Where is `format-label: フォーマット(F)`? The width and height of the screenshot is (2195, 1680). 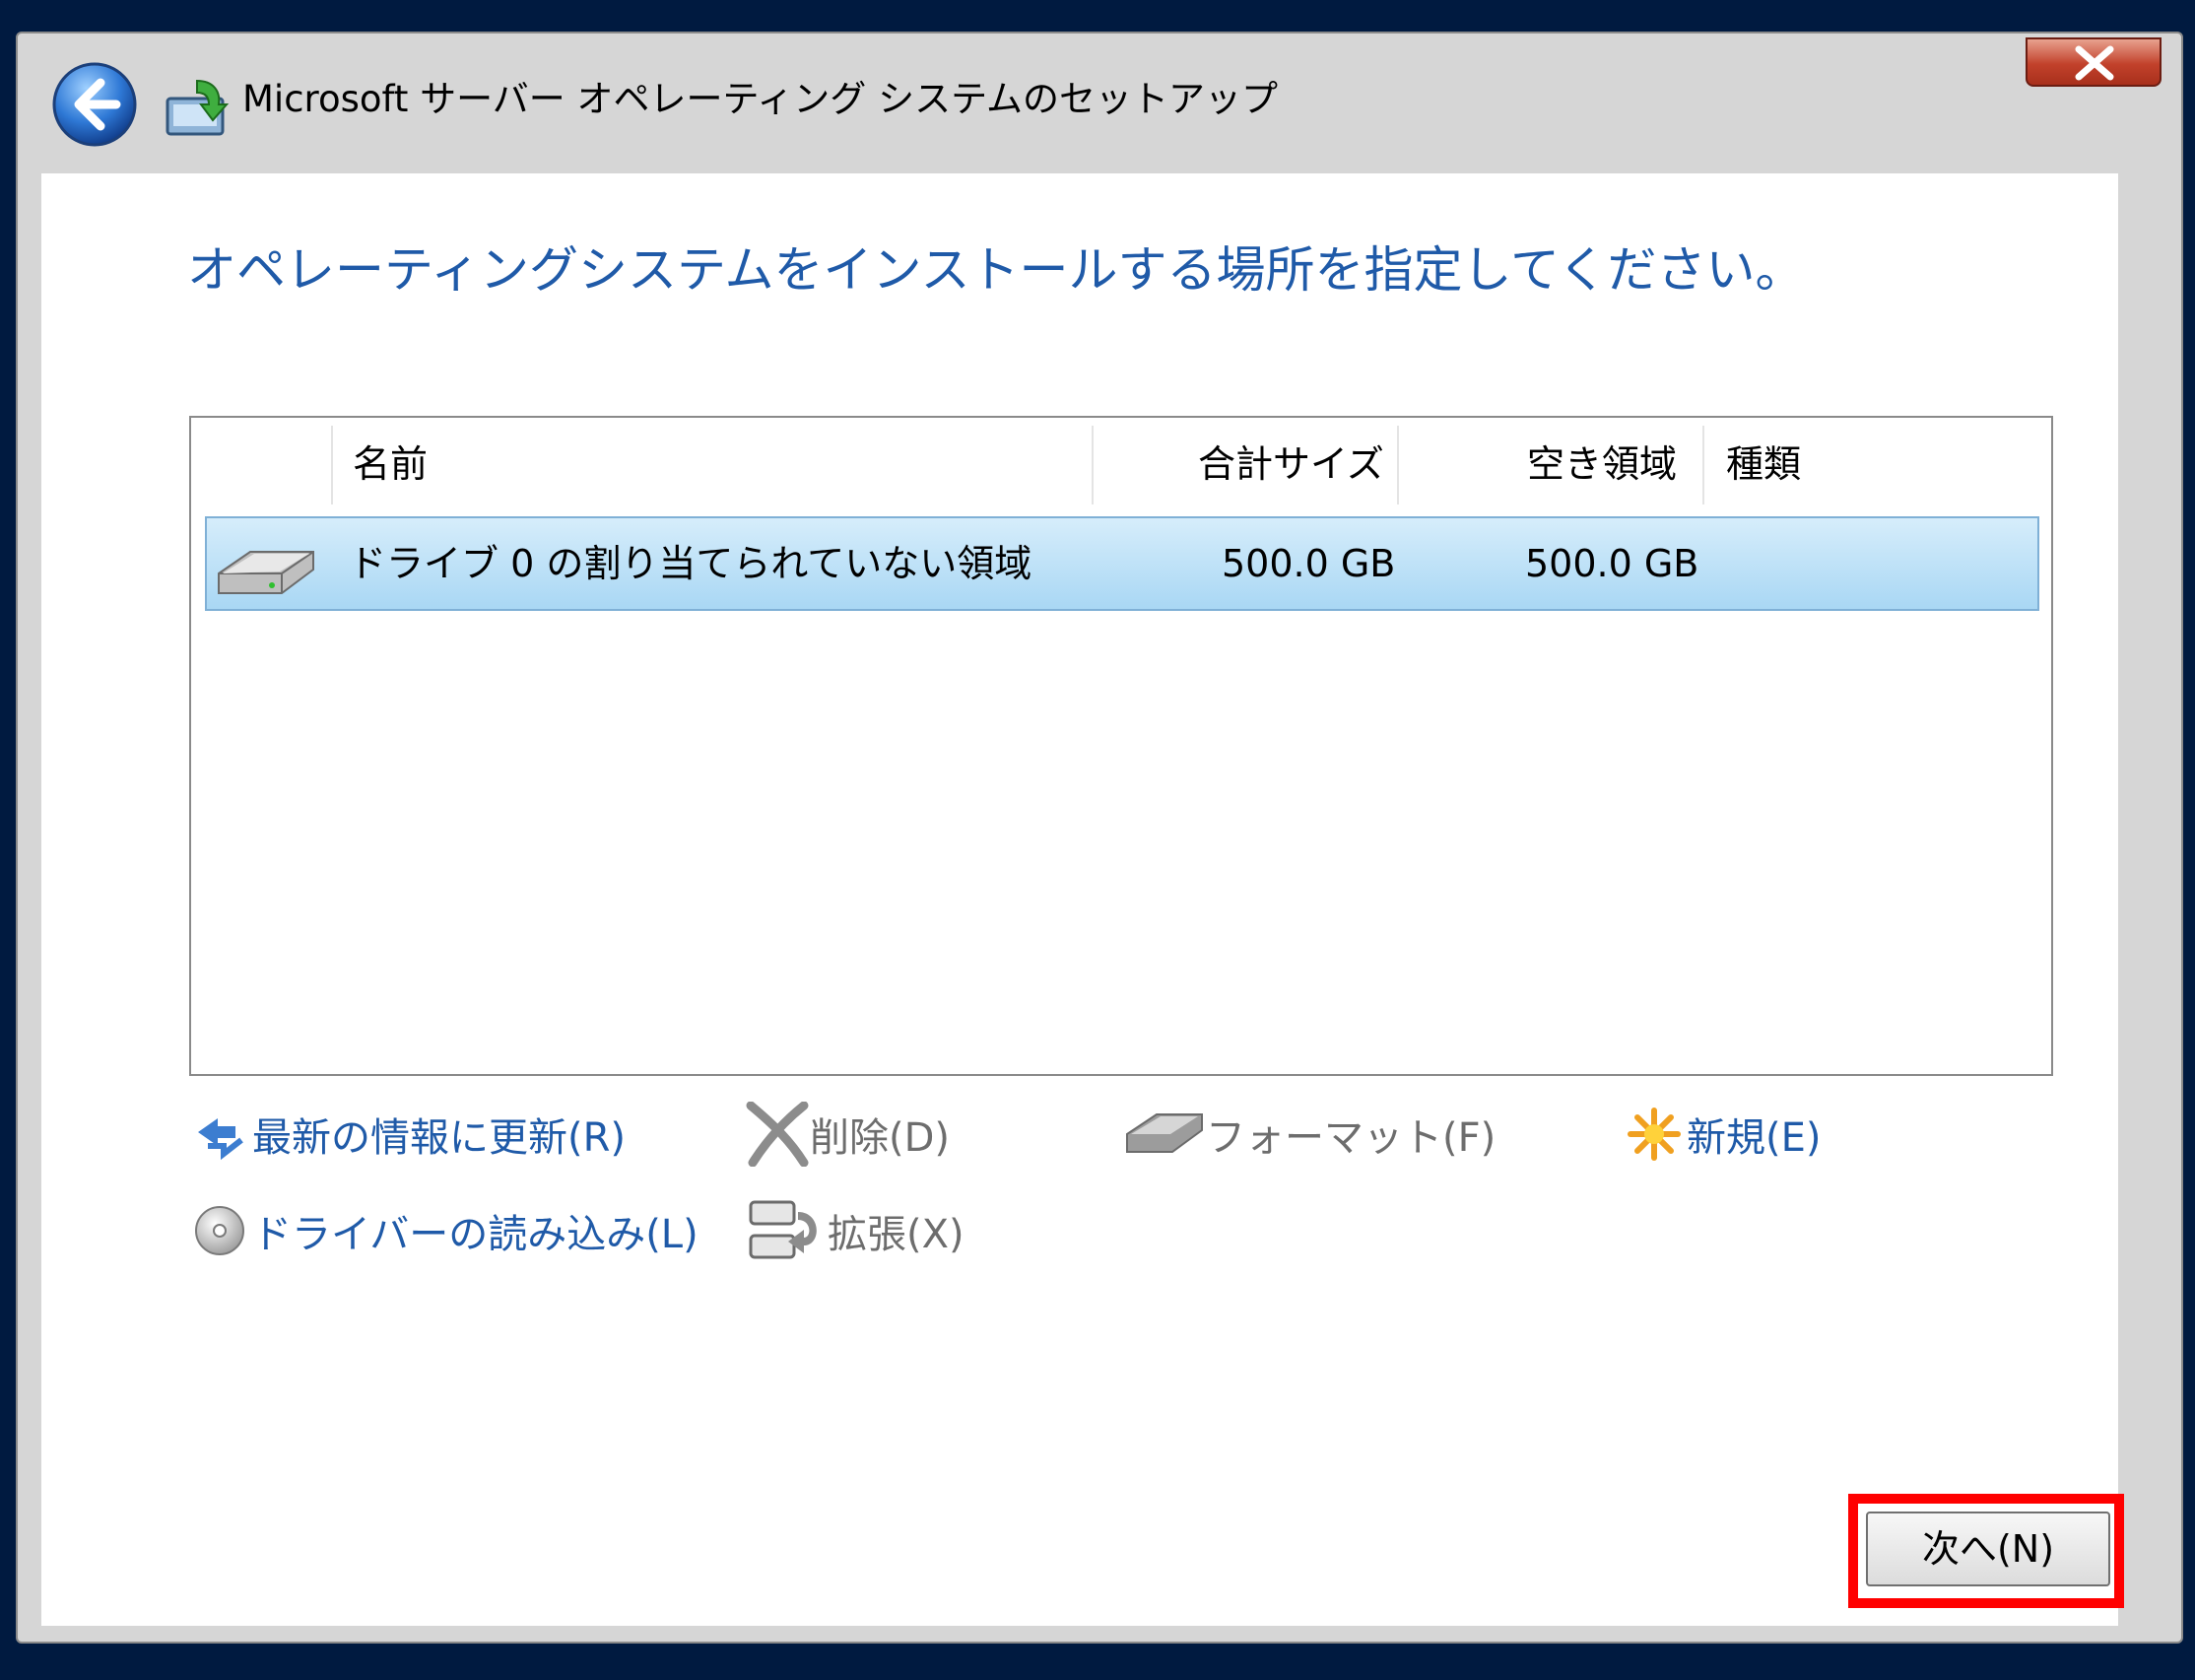
format-label: フォーマット(F) is located at coordinates (1351, 1138).